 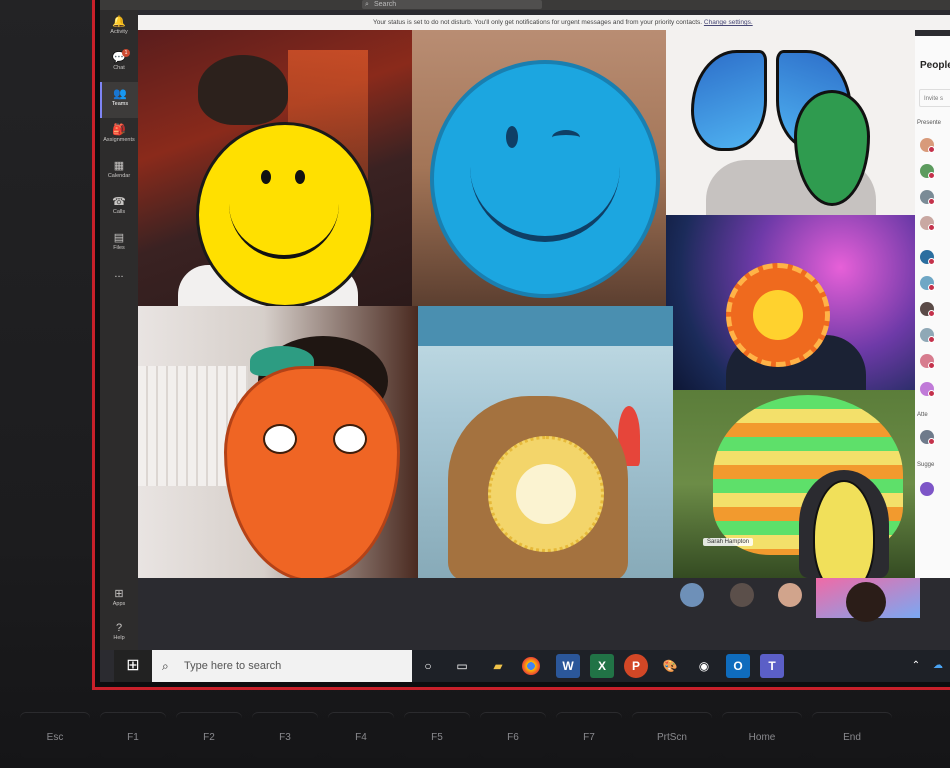 I want to click on task-view-icon: ▭, so click(x=462, y=666).